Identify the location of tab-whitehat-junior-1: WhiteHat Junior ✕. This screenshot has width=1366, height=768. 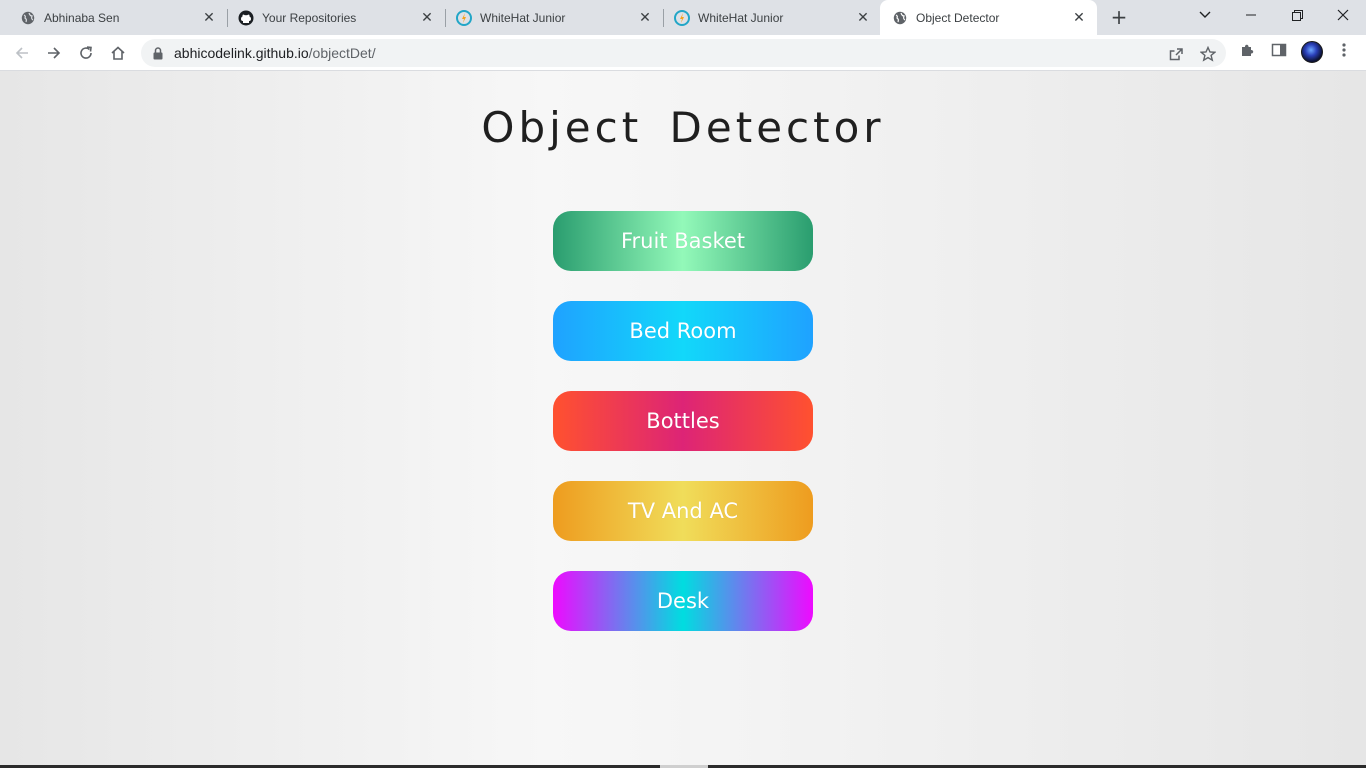
(549, 17).